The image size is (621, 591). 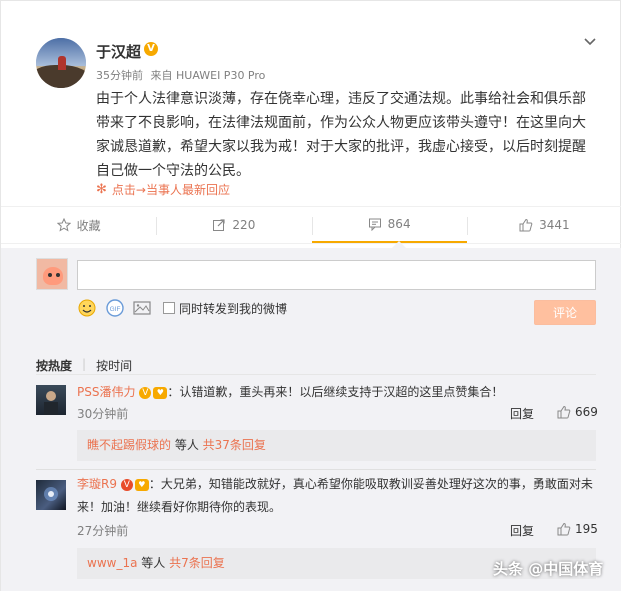 I want to click on commenter-name: 李璇R9, so click(x=97, y=484).